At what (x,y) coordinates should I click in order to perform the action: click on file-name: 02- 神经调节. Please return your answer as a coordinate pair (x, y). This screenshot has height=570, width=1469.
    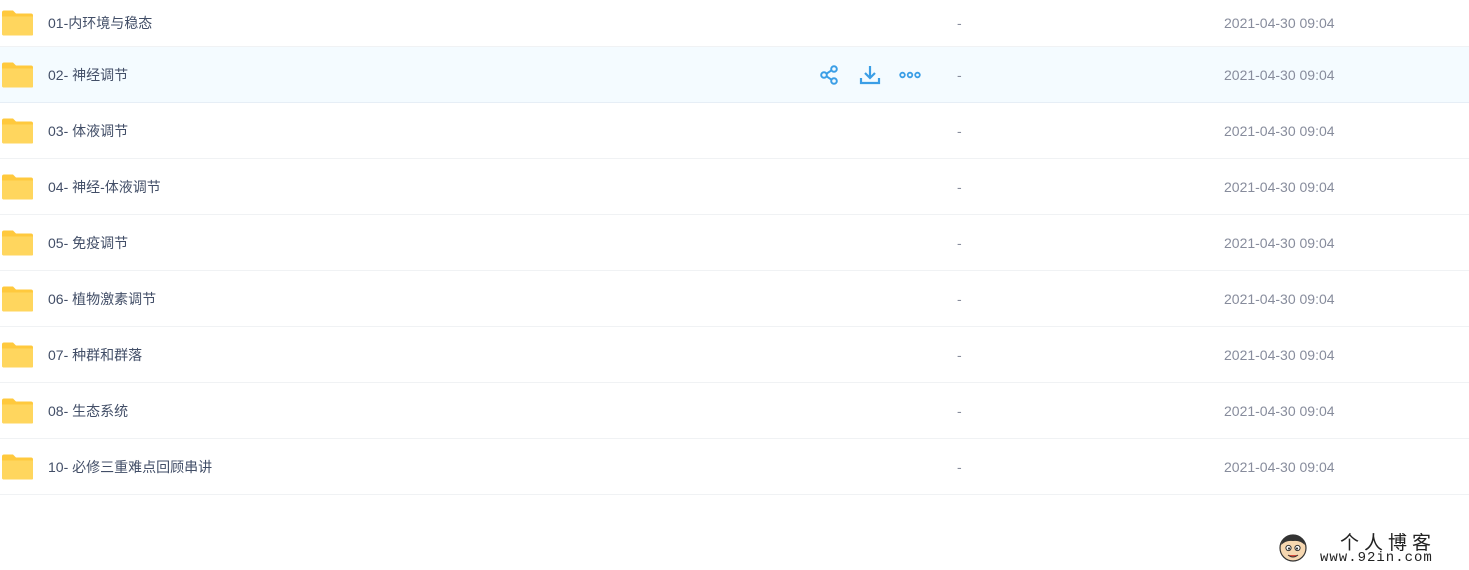
    Looking at the image, I should click on (88, 75).